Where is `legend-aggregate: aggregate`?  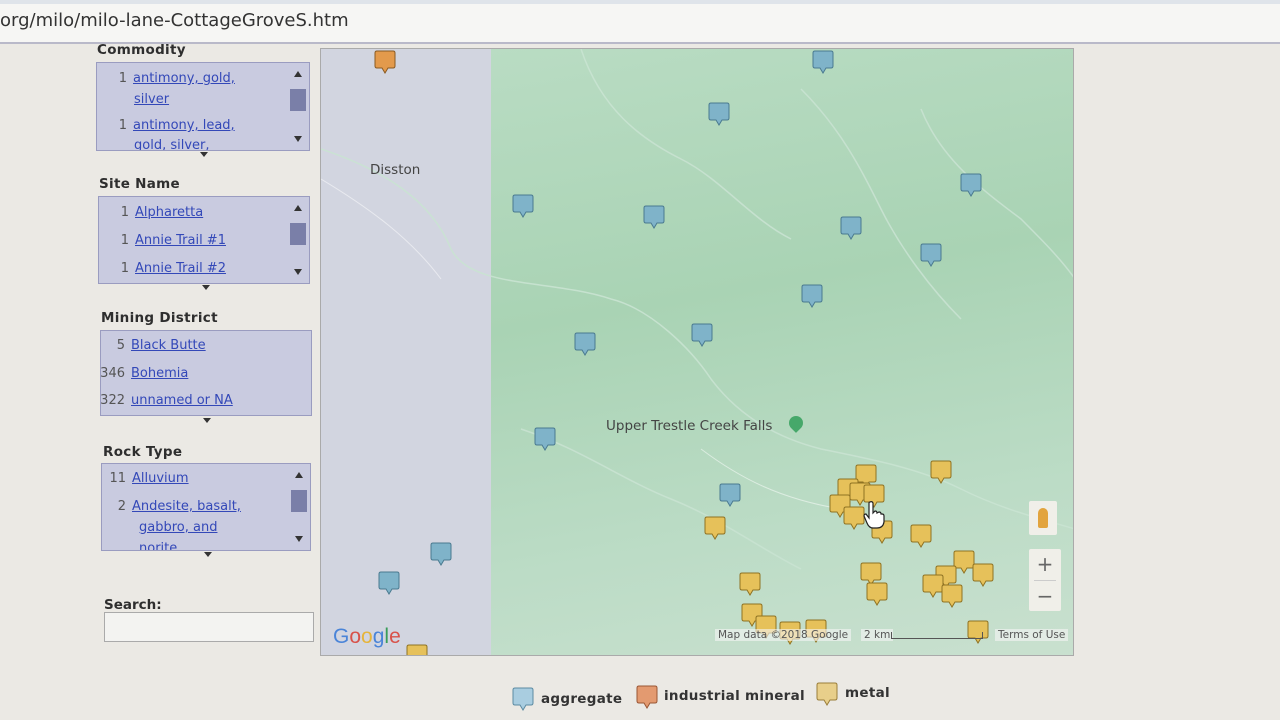
legend-aggregate: aggregate is located at coordinates (582, 699).